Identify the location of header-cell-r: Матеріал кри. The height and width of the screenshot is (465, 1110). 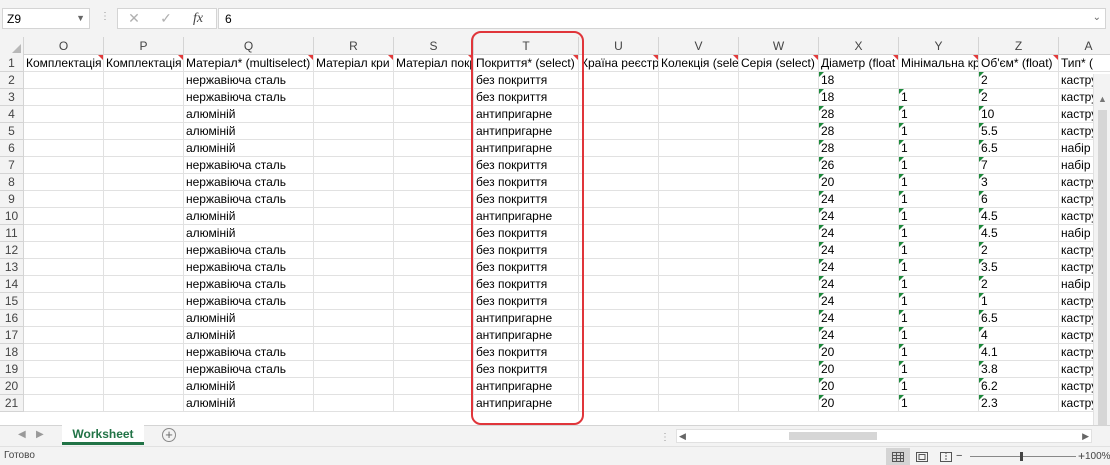
(354, 63).